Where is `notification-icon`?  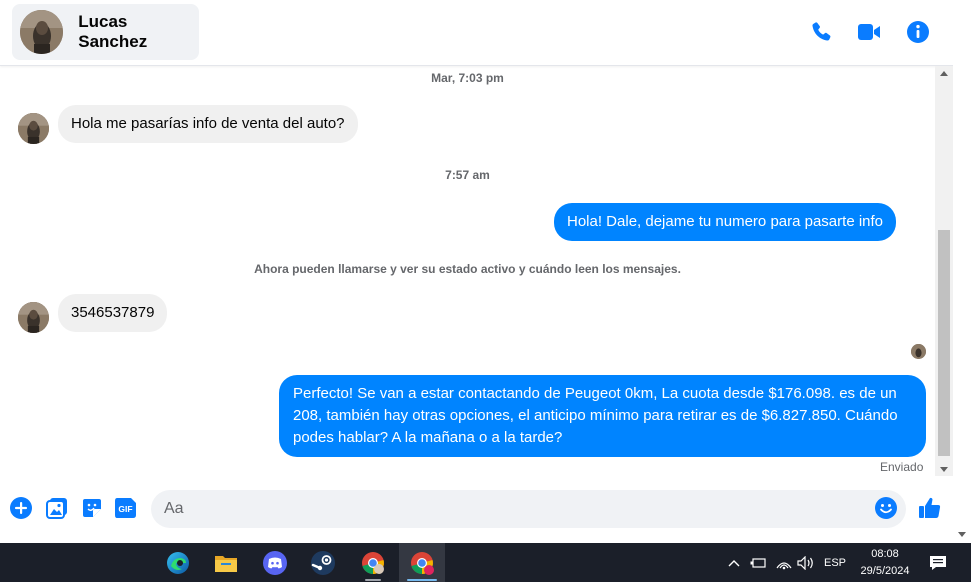
notification-icon is located at coordinates (938, 562).